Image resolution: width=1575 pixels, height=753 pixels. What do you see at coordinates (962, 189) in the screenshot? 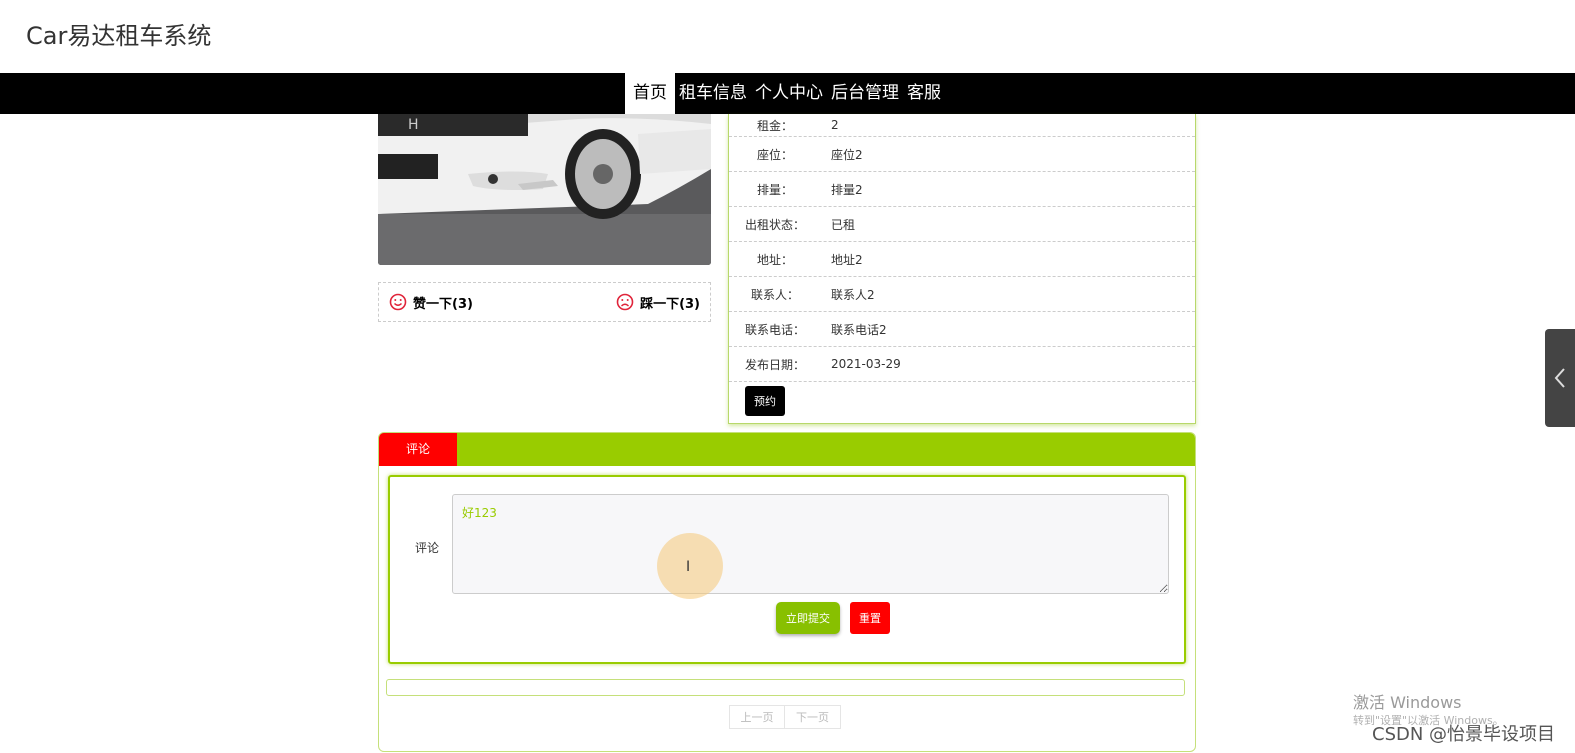
I see `detail-row-displacement: 排量： 排量2` at bounding box center [962, 189].